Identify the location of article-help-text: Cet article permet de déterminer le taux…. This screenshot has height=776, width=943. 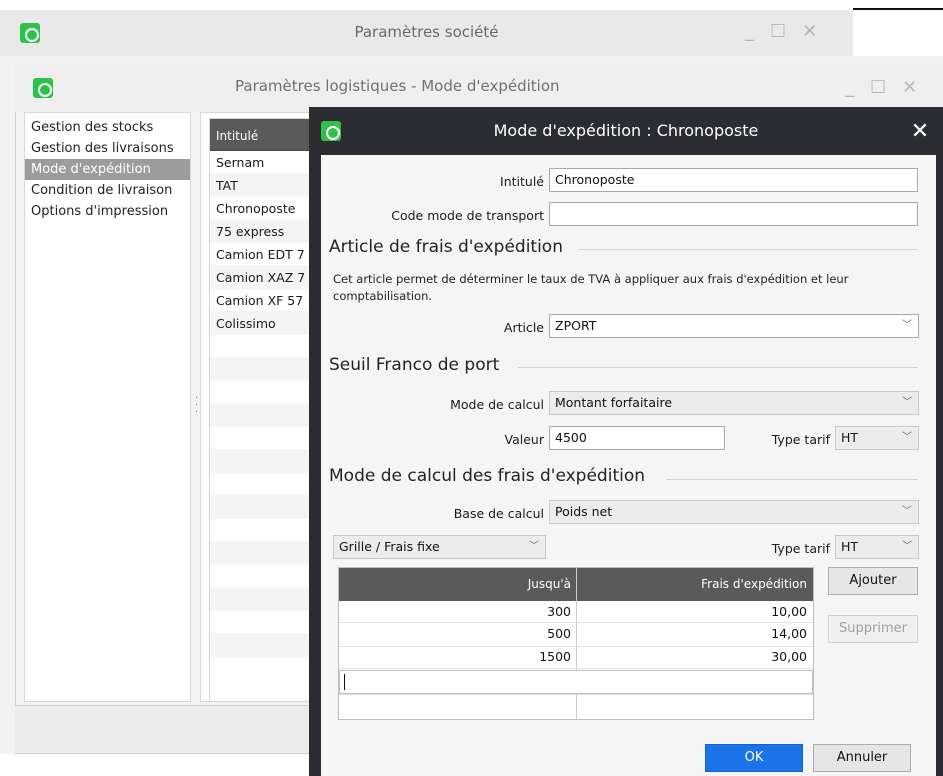
(591, 287).